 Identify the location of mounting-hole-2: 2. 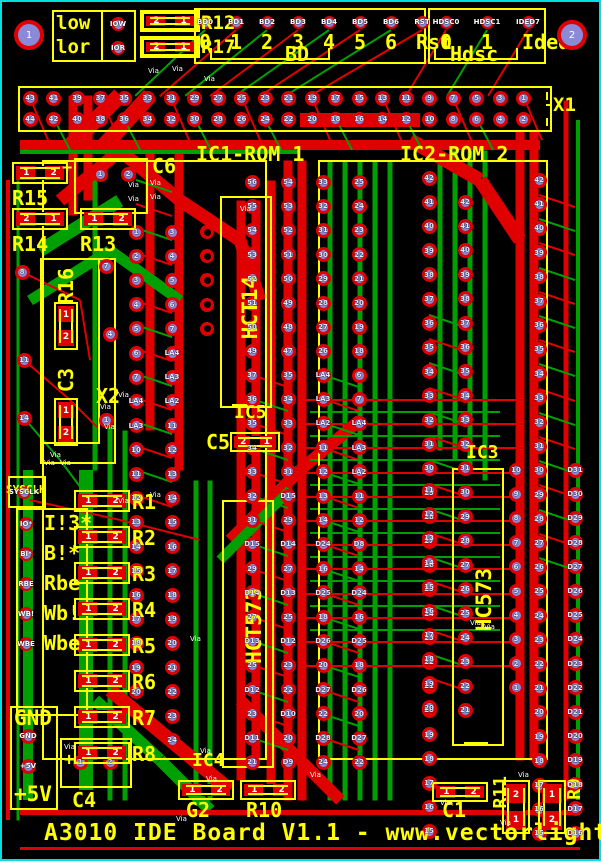
(572, 35).